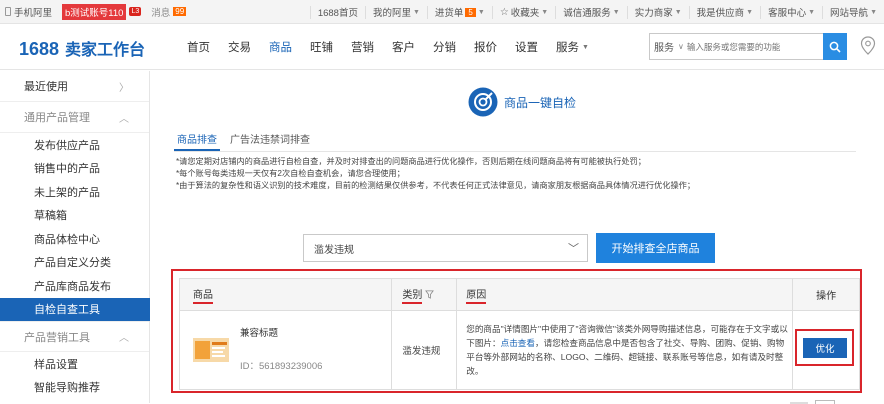 The width and height of the screenshot is (884, 404). I want to click on sidebar-group-general: 通用产品管理 ︿, so click(74, 117).